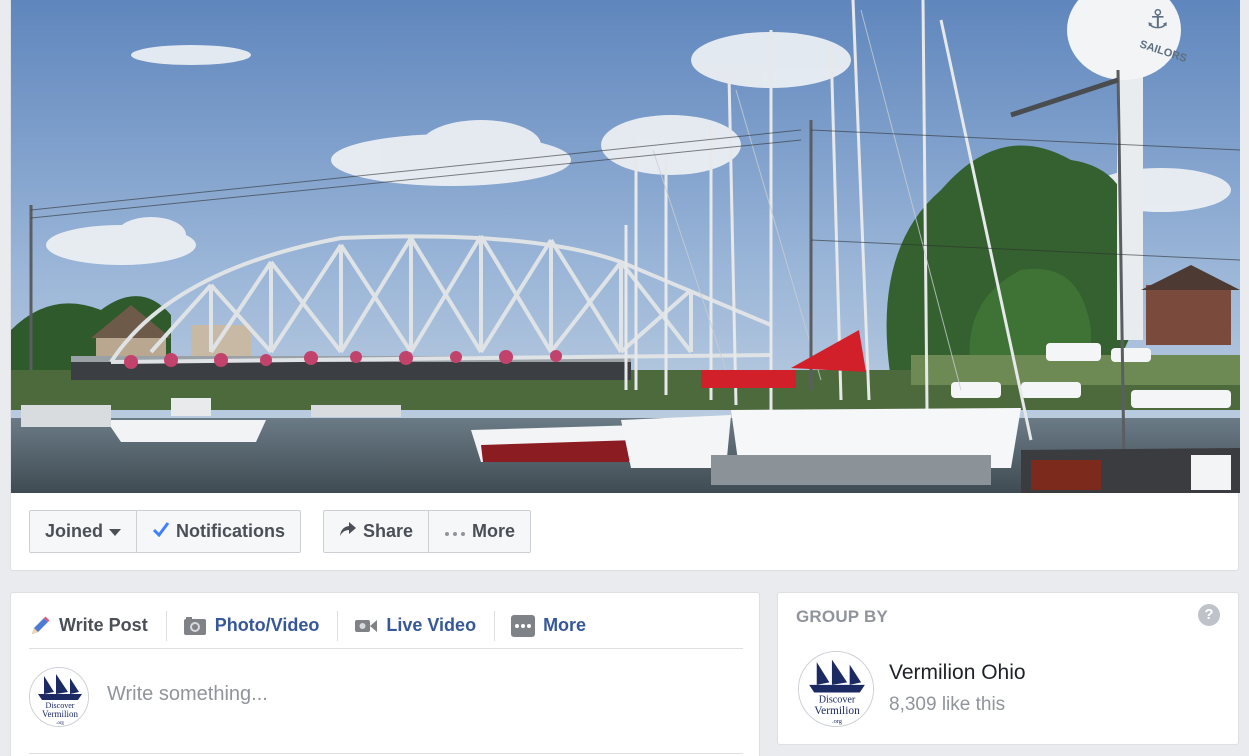 This screenshot has width=1249, height=756. Describe the element at coordinates (837, 700) in the screenshot. I see `avatar-text: Discover` at that location.